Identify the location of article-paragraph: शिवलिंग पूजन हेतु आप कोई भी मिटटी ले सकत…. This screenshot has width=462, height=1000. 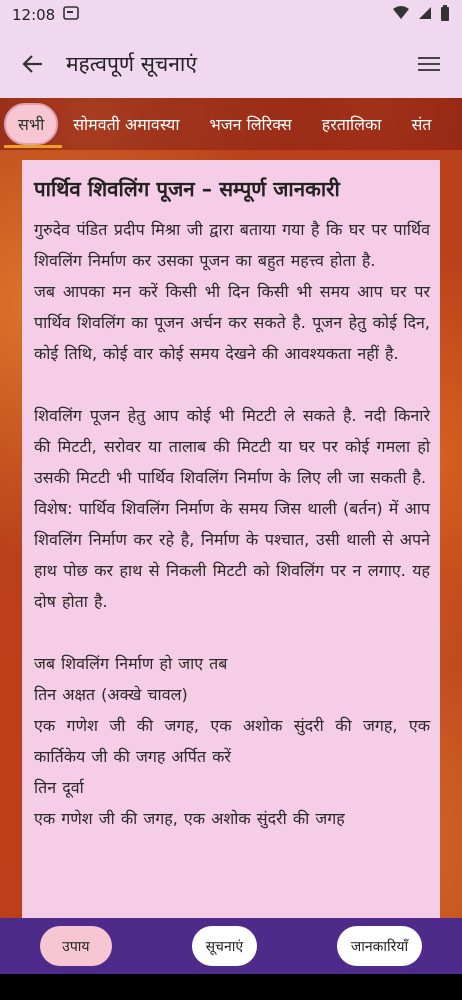
(232, 446).